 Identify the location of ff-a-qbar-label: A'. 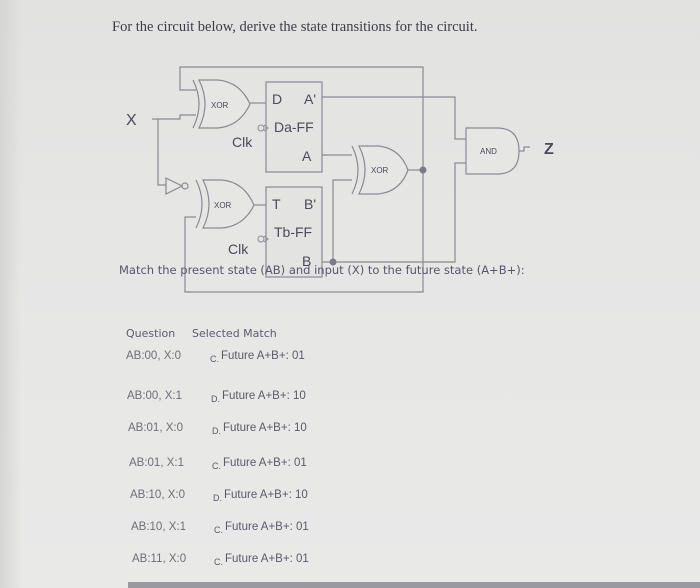
(310, 99).